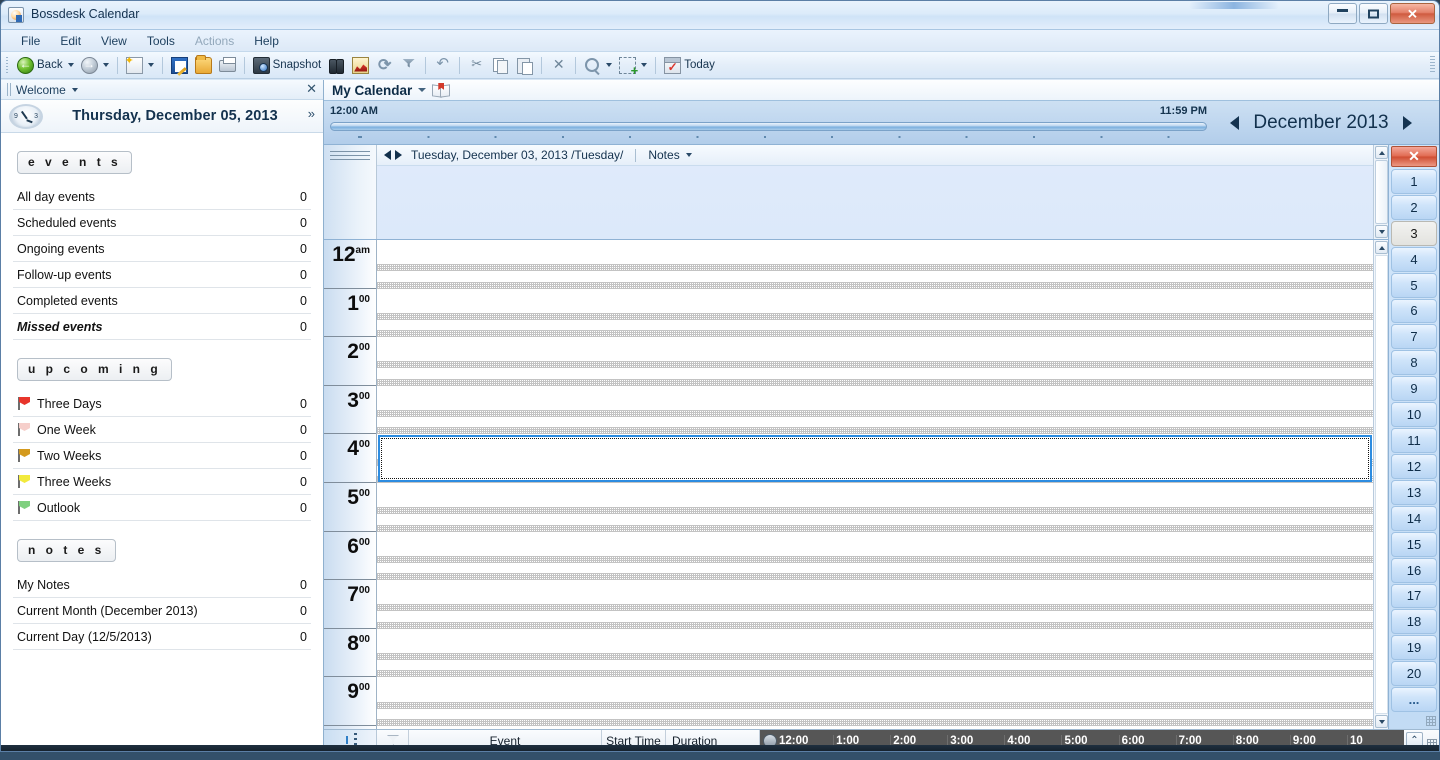 The height and width of the screenshot is (760, 1440). I want to click on list-item: Completed events 0, so click(162, 301).